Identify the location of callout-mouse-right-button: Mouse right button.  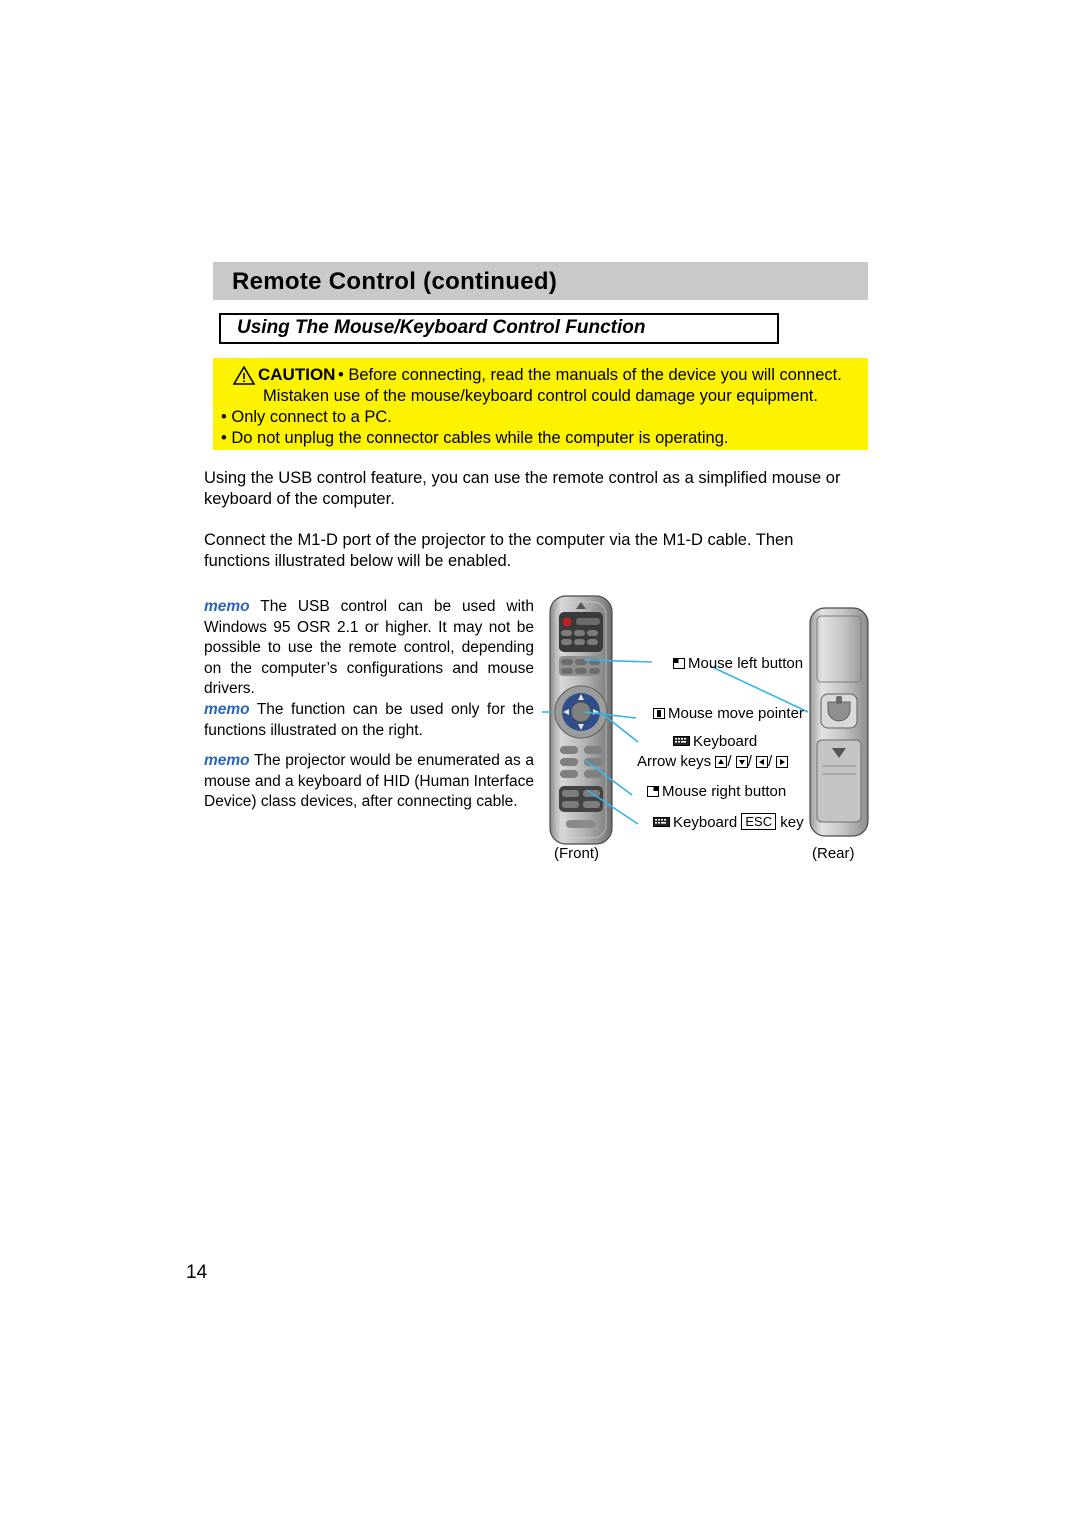
(716, 791).